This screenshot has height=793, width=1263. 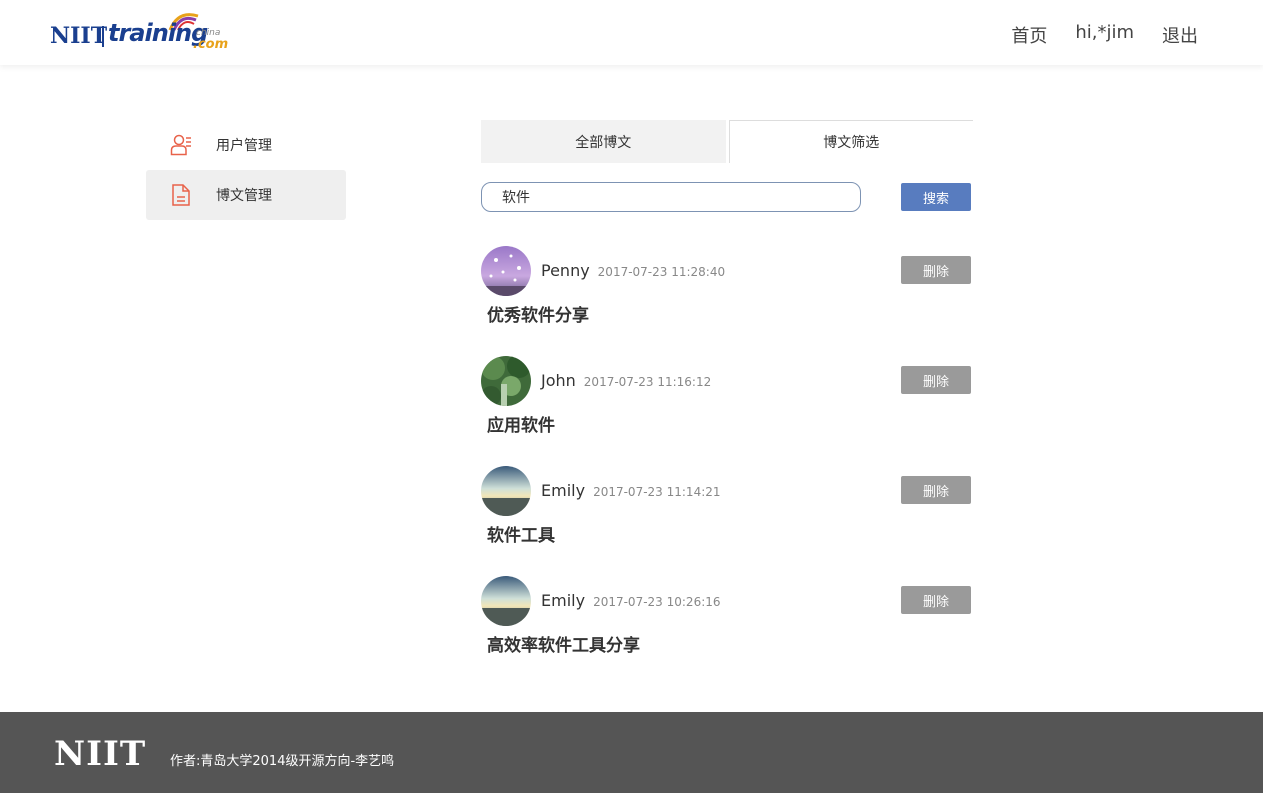 I want to click on sidebar-item-user-management: 用户管理, so click(x=246, y=145).